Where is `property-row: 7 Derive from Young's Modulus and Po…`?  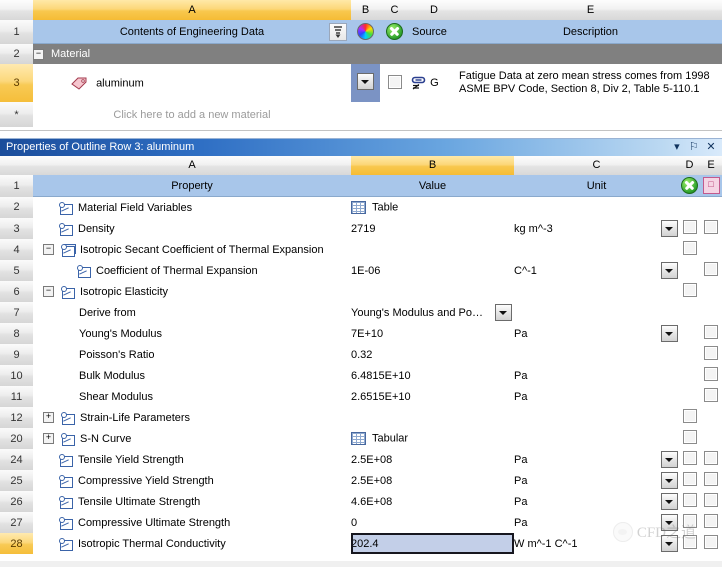 property-row: 7 Derive from Young's Modulus and Po… is located at coordinates (361, 312).